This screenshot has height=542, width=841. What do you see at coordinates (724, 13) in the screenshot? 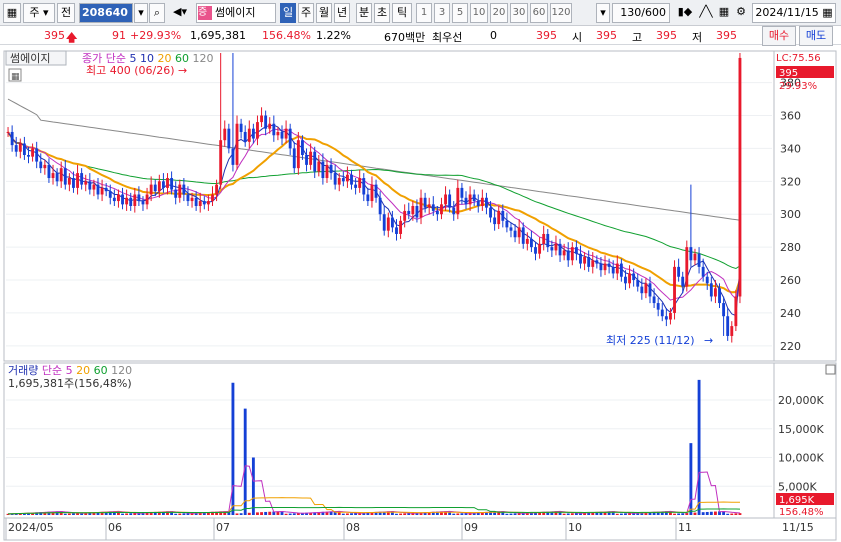
I see `grid-icon: ▦` at bounding box center [724, 13].